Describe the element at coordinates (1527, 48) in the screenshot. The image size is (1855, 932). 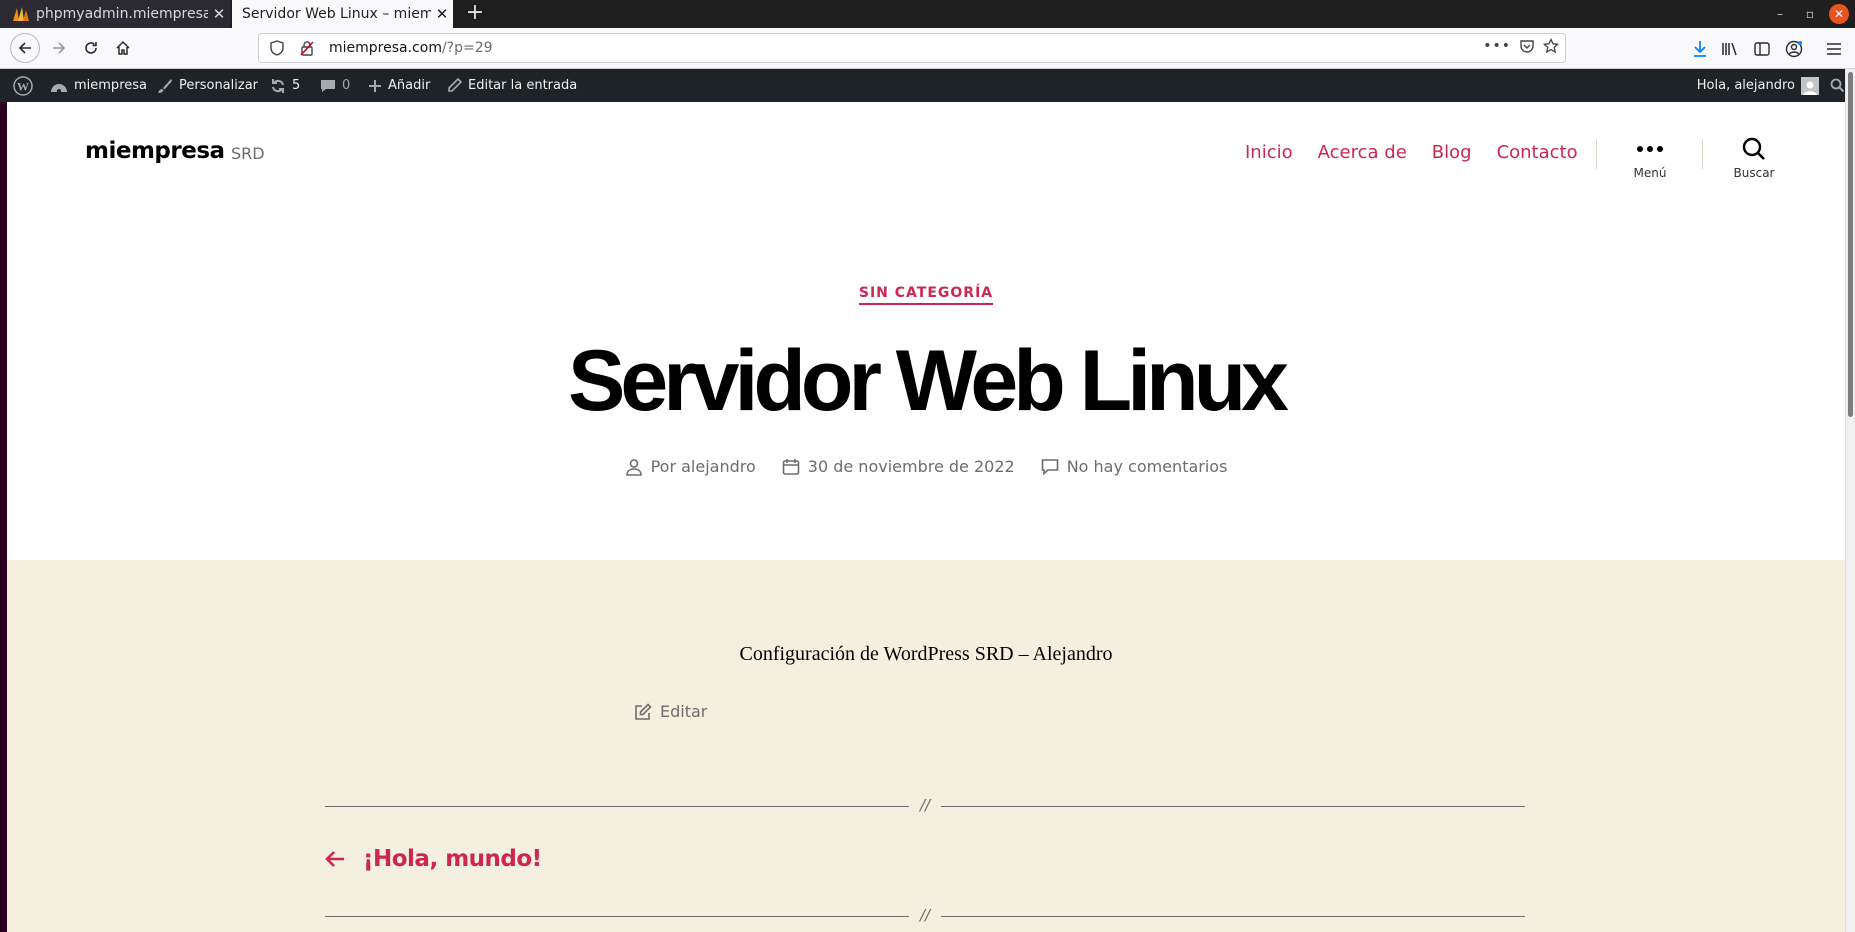
I see `pocket-icon` at that location.